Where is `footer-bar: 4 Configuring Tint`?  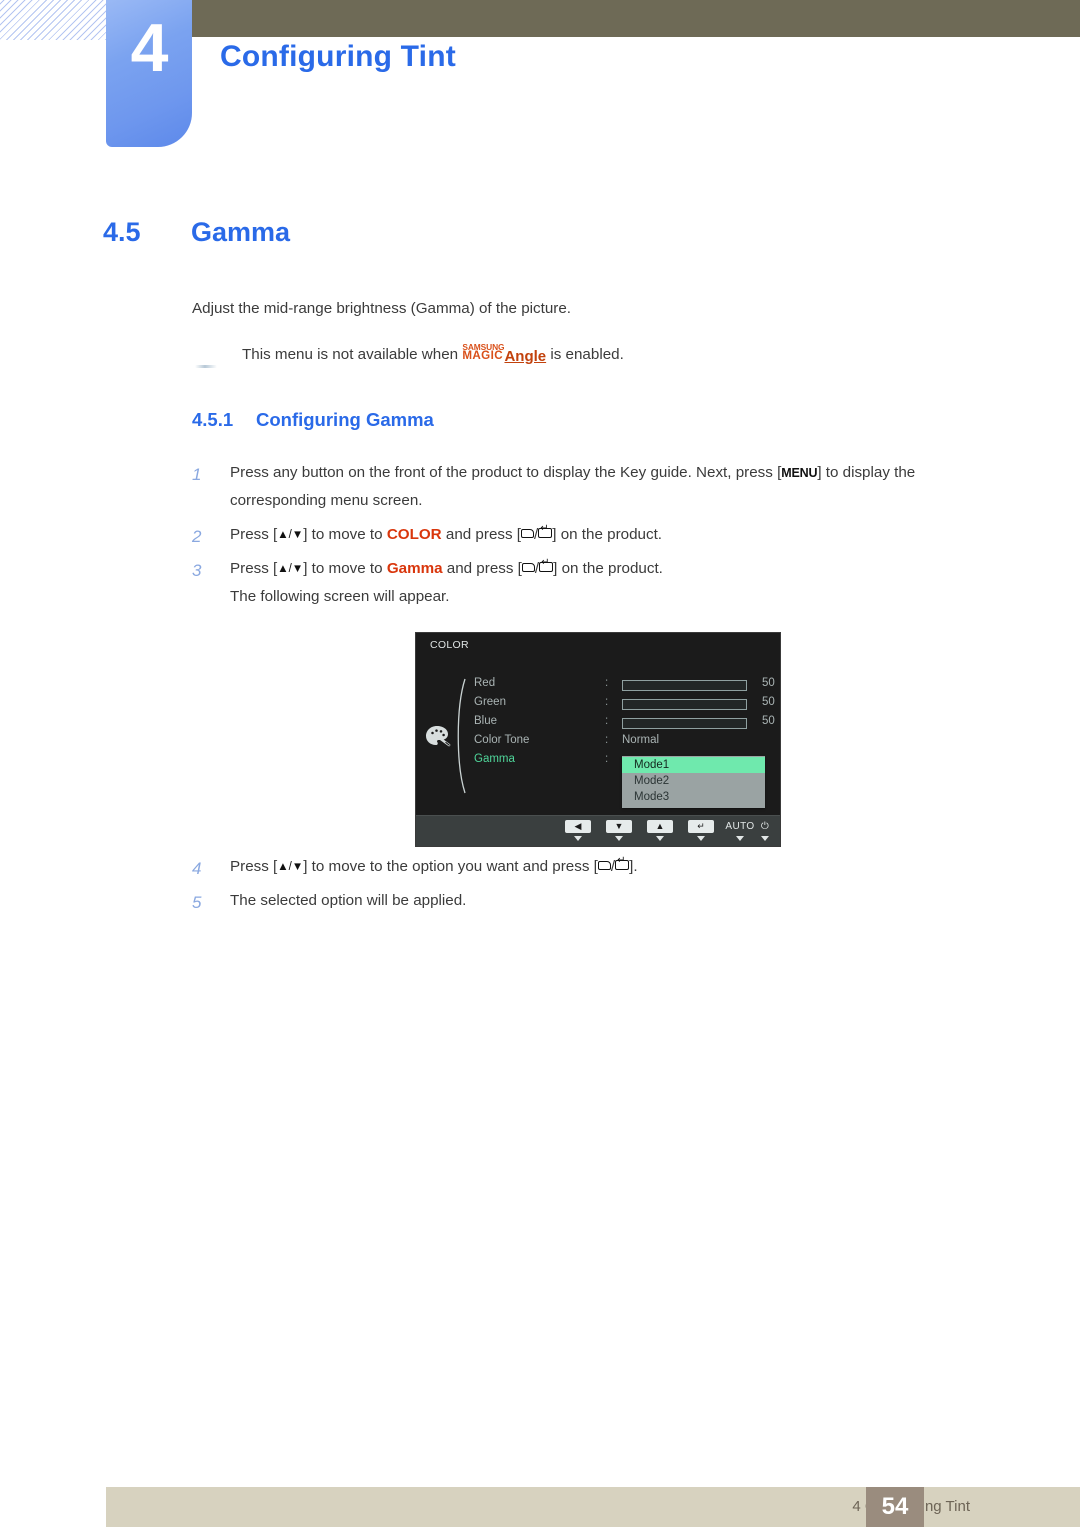 footer-bar: 4 Configuring Tint is located at coordinates (593, 1507).